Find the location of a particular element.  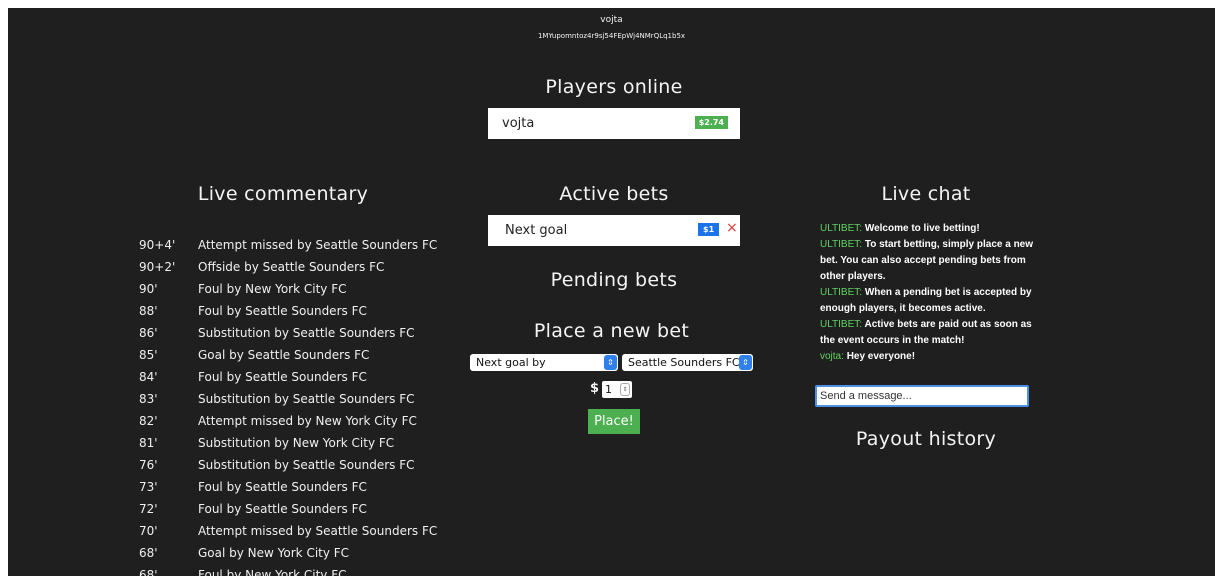

currency-label: $ is located at coordinates (595, 388).